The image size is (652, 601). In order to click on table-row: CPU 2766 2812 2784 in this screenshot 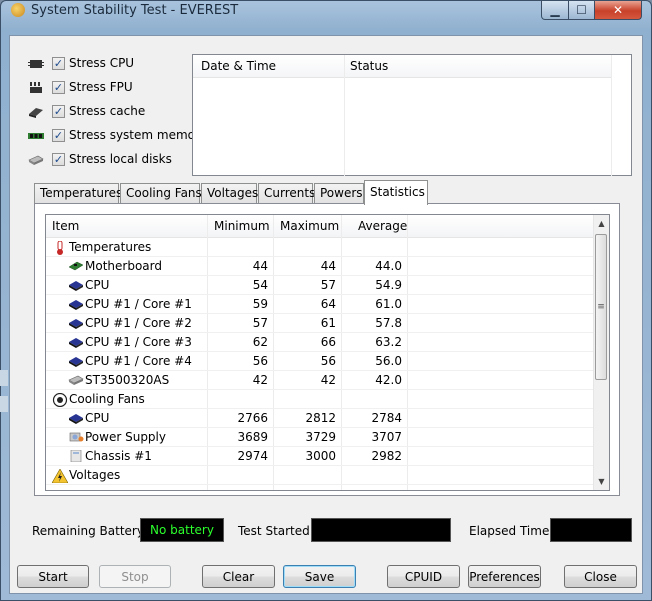, I will do `click(320, 418)`.